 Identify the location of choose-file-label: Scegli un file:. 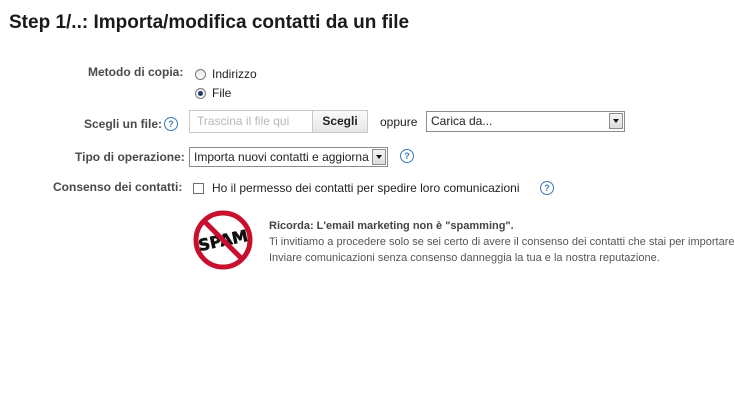
(123, 124).